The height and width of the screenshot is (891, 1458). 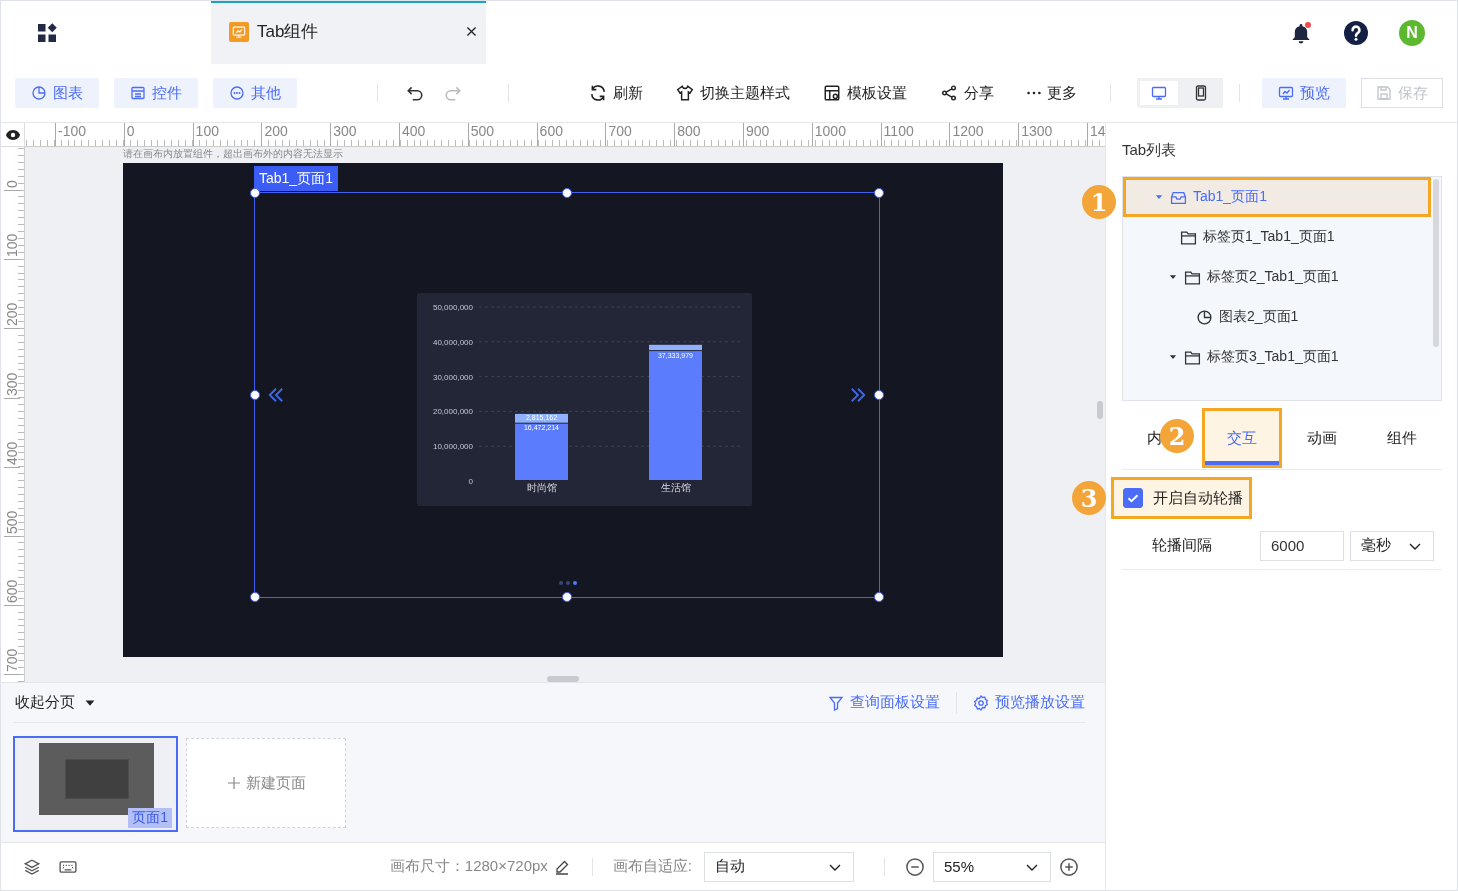 I want to click on selection-label: Tab1_页面1, so click(x=296, y=178).